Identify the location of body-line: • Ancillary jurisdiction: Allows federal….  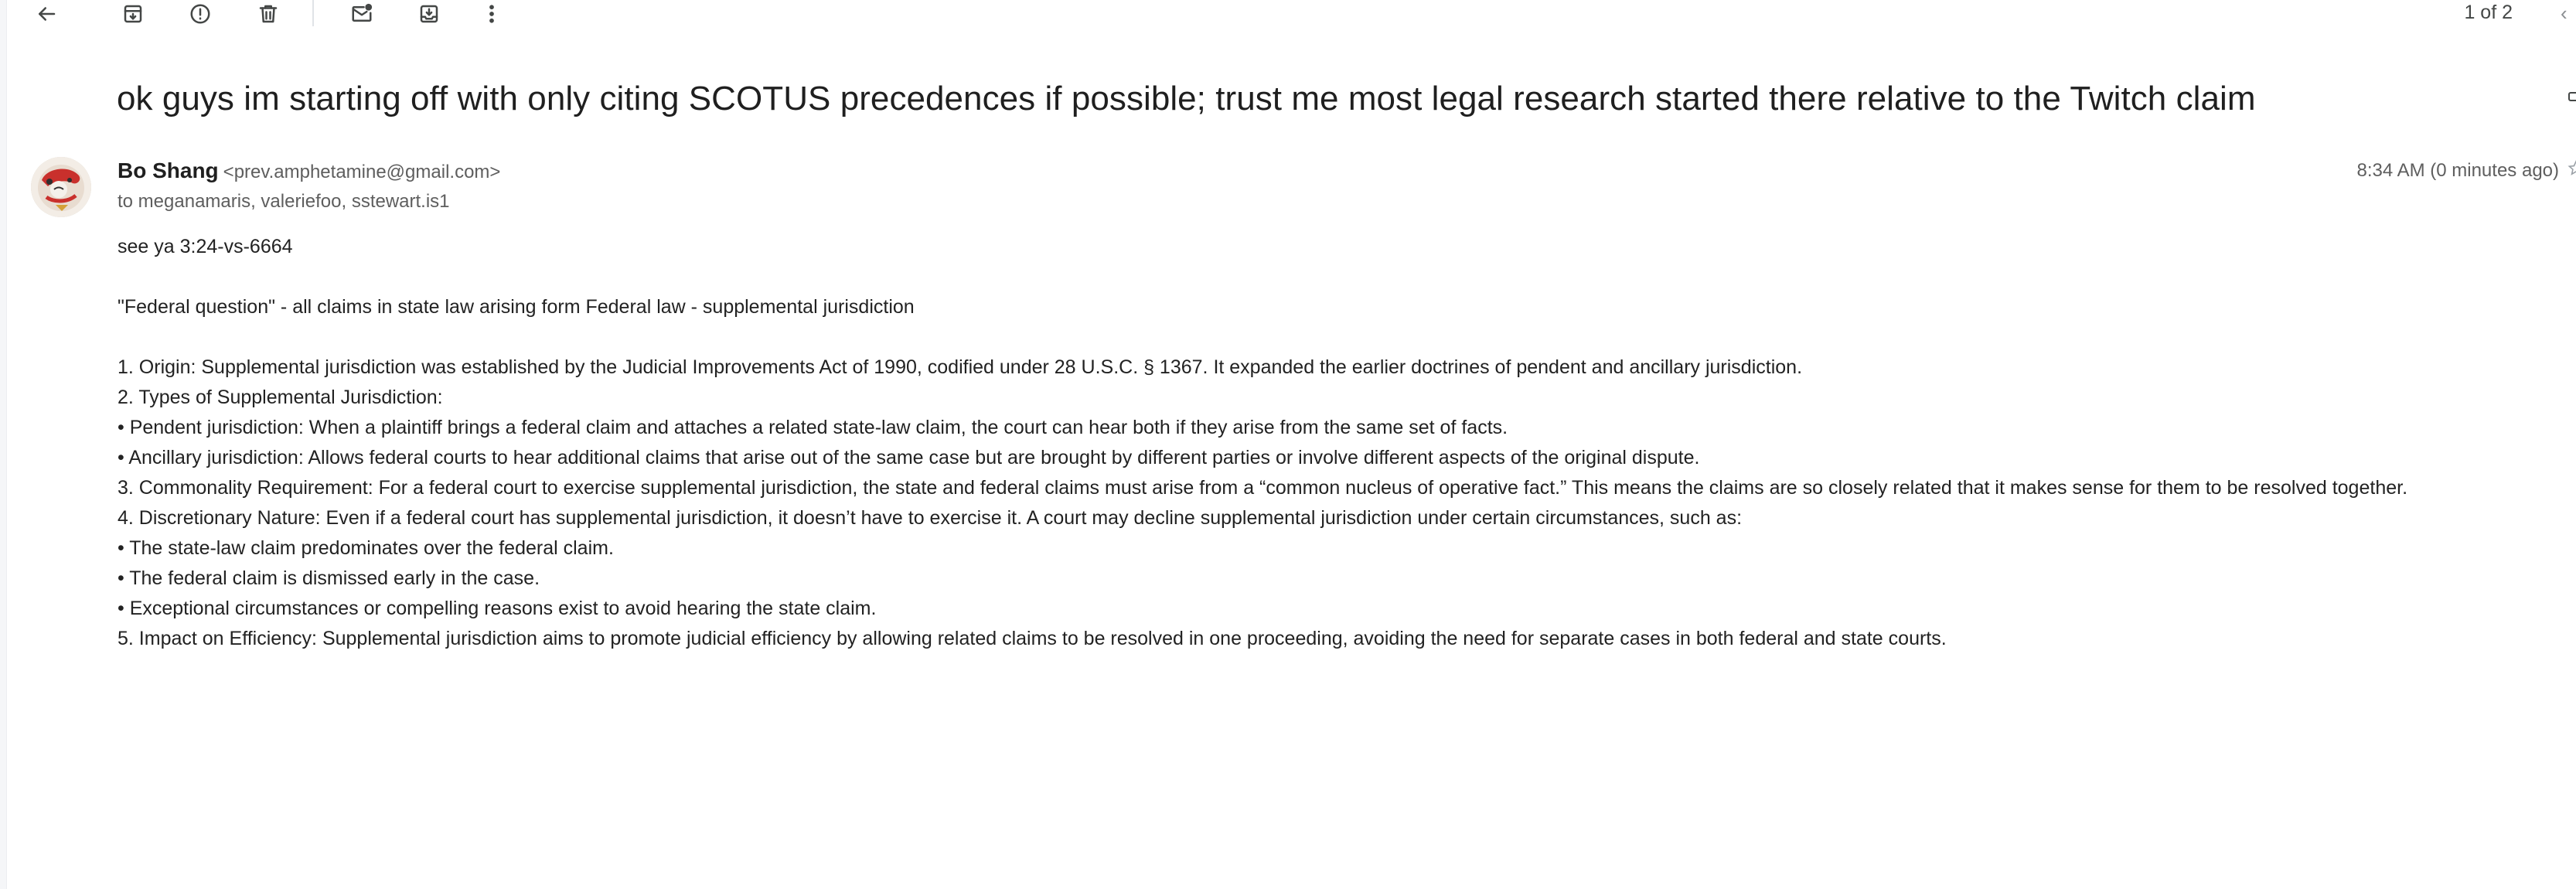
(909, 458).